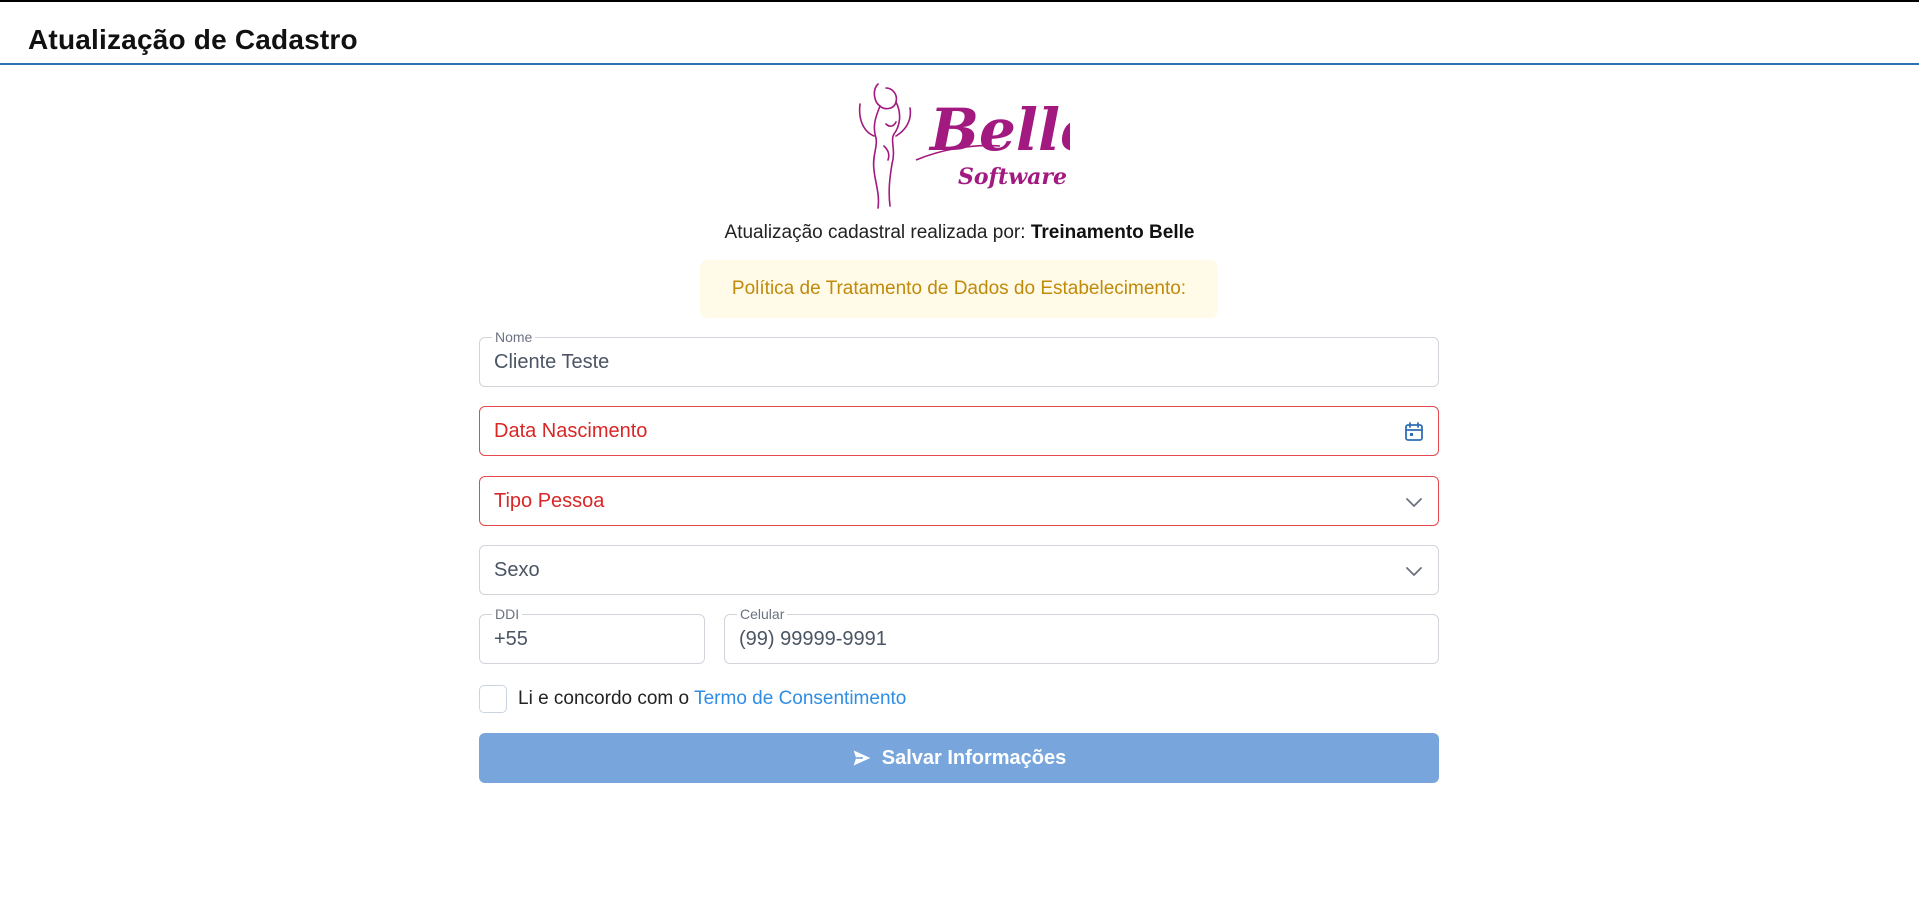 Image resolution: width=1919 pixels, height=910 pixels. I want to click on consent-terms-link: Termo de Consentimento, so click(800, 699).